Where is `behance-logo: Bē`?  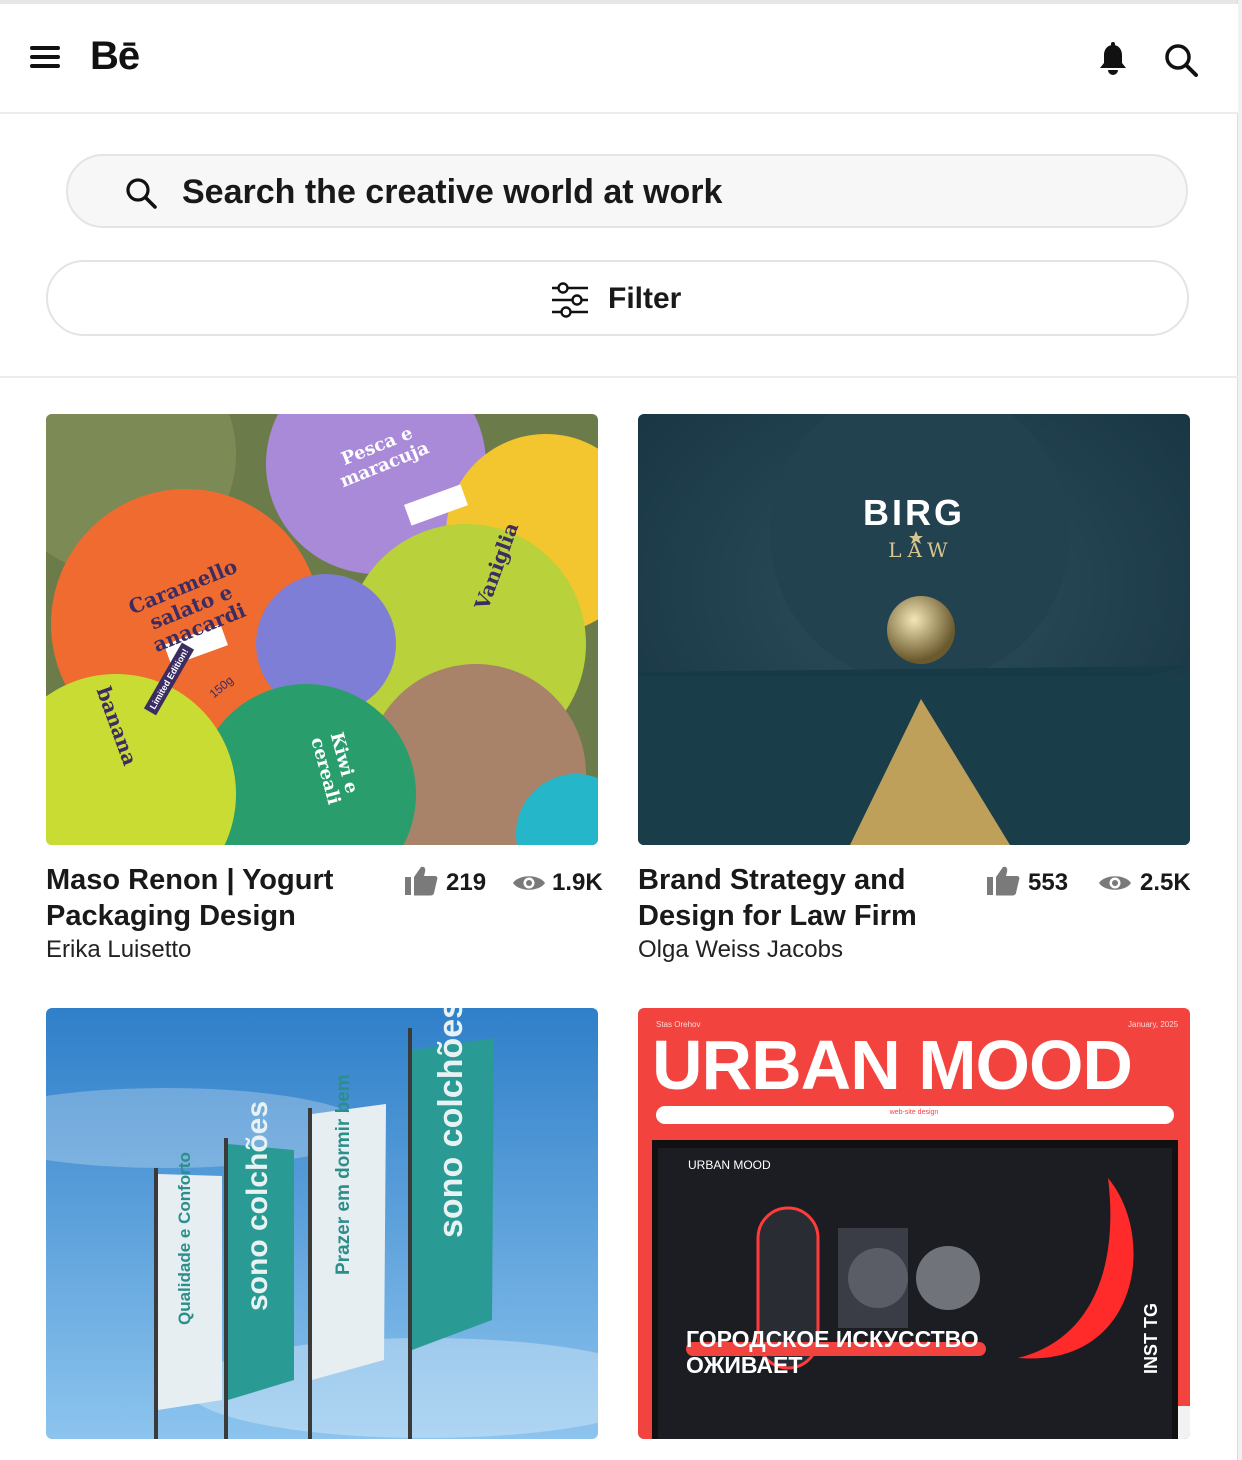
behance-logo: Bē is located at coordinates (115, 56).